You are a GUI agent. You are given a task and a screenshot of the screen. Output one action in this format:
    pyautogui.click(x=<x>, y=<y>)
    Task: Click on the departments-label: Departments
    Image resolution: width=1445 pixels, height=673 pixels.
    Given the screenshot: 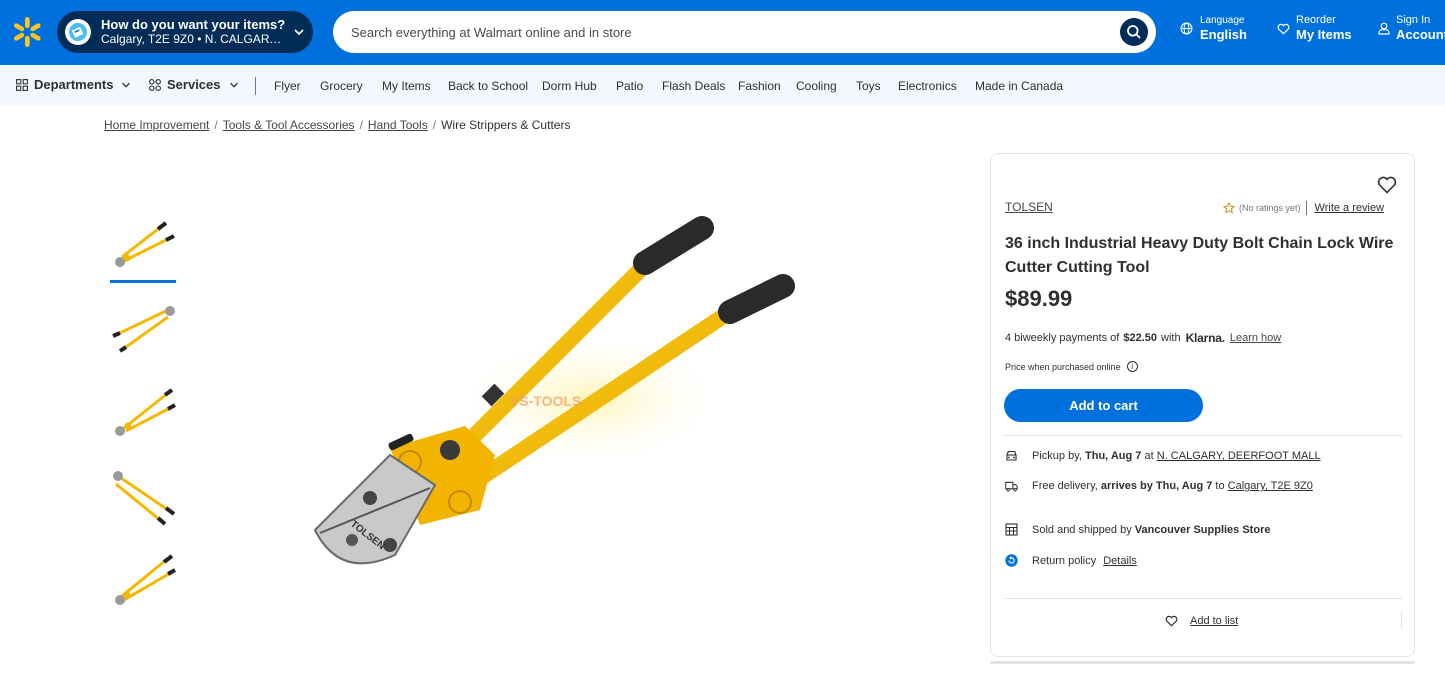 What is the action you would take?
    pyautogui.click(x=74, y=84)
    